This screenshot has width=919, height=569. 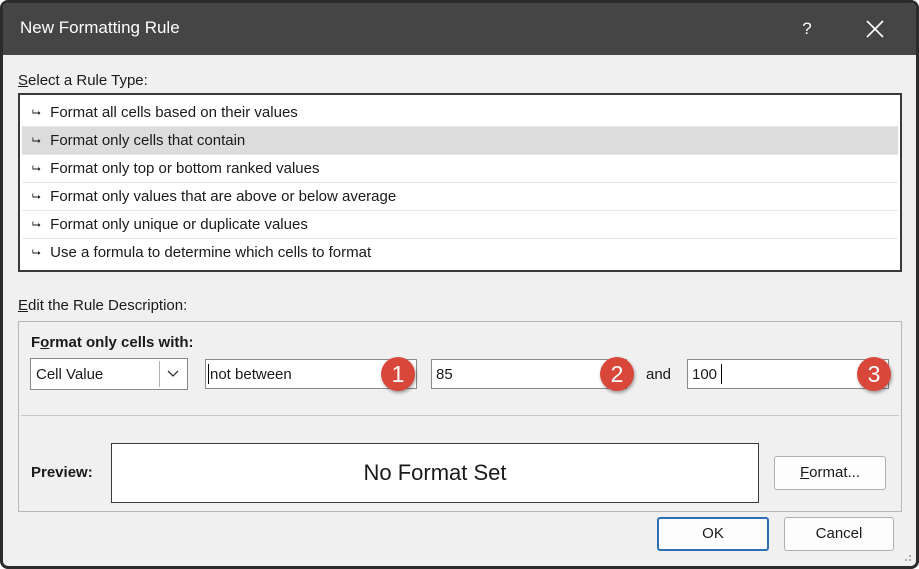 I want to click on resize-grip-icon, so click(x=906, y=556).